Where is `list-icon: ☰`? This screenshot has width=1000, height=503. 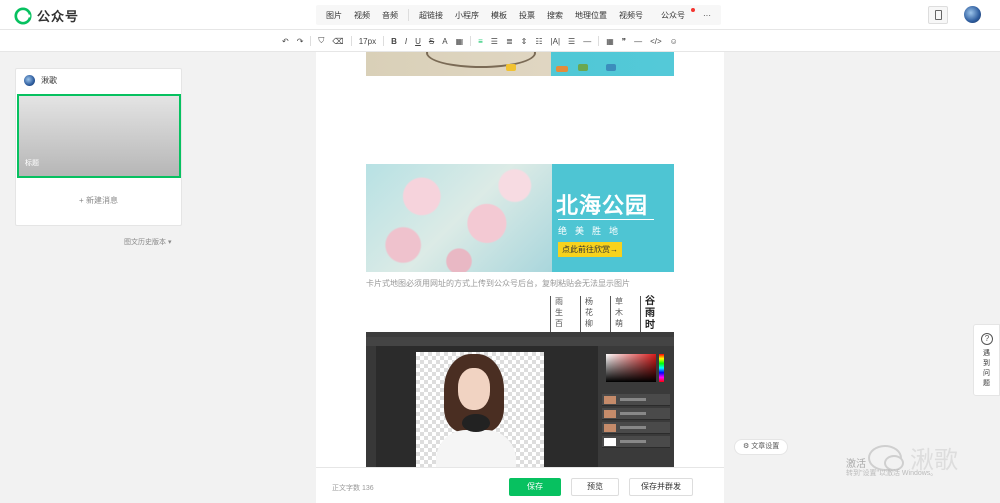 list-icon: ☰ is located at coordinates (571, 41).